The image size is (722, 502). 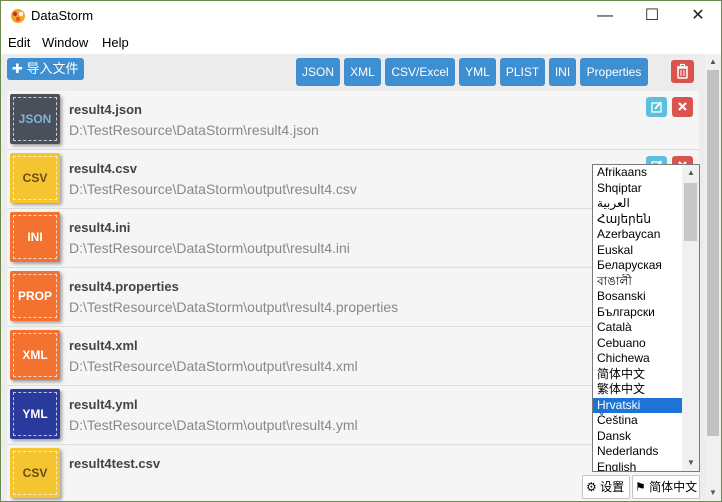 What do you see at coordinates (639, 451) in the screenshot?
I see `language-option: Nederlands` at bounding box center [639, 451].